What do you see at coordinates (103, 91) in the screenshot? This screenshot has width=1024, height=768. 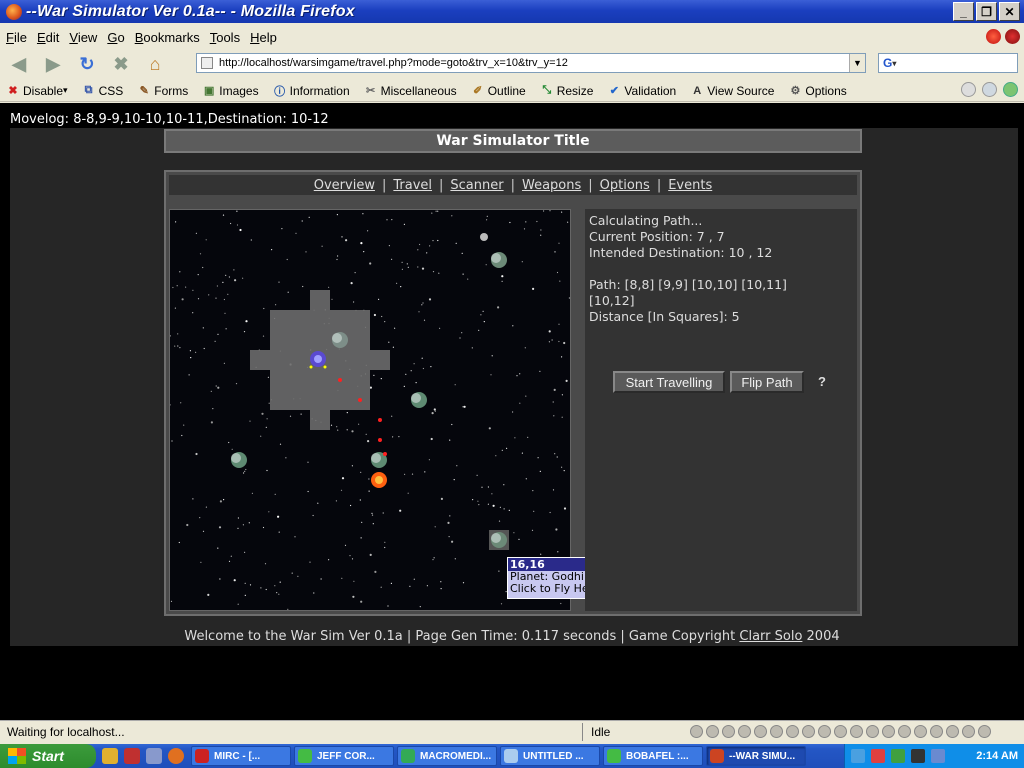 I see `devtool-css: ⧉ CSS` at bounding box center [103, 91].